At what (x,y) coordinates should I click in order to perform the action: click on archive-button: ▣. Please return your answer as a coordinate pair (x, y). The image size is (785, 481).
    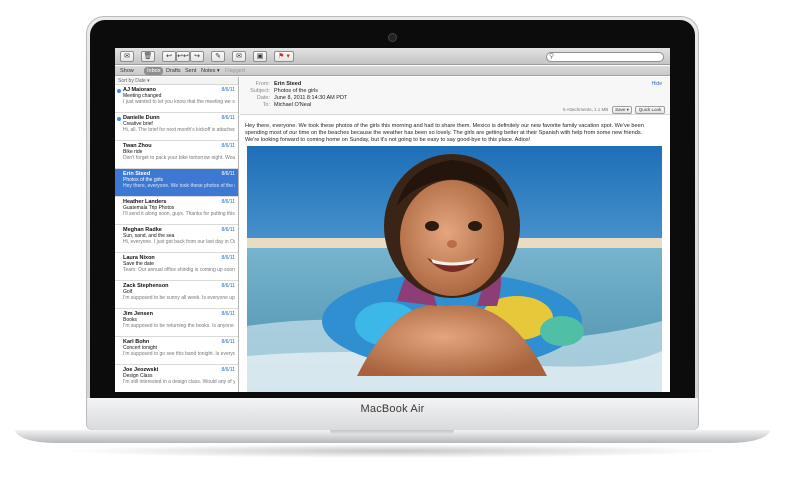
    Looking at the image, I should click on (260, 56).